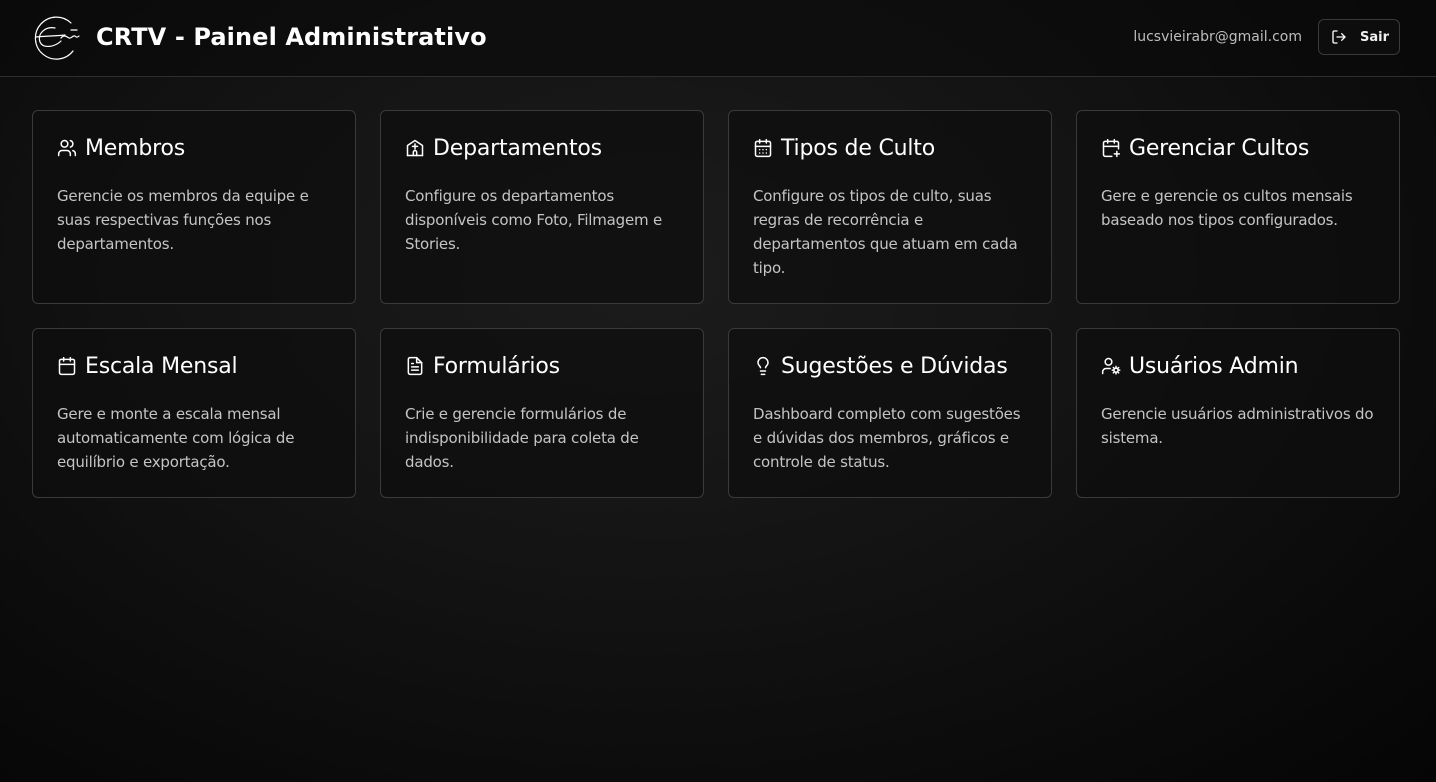  What do you see at coordinates (894, 366) in the screenshot?
I see `card-title: Sugestões e Dúvidas` at bounding box center [894, 366].